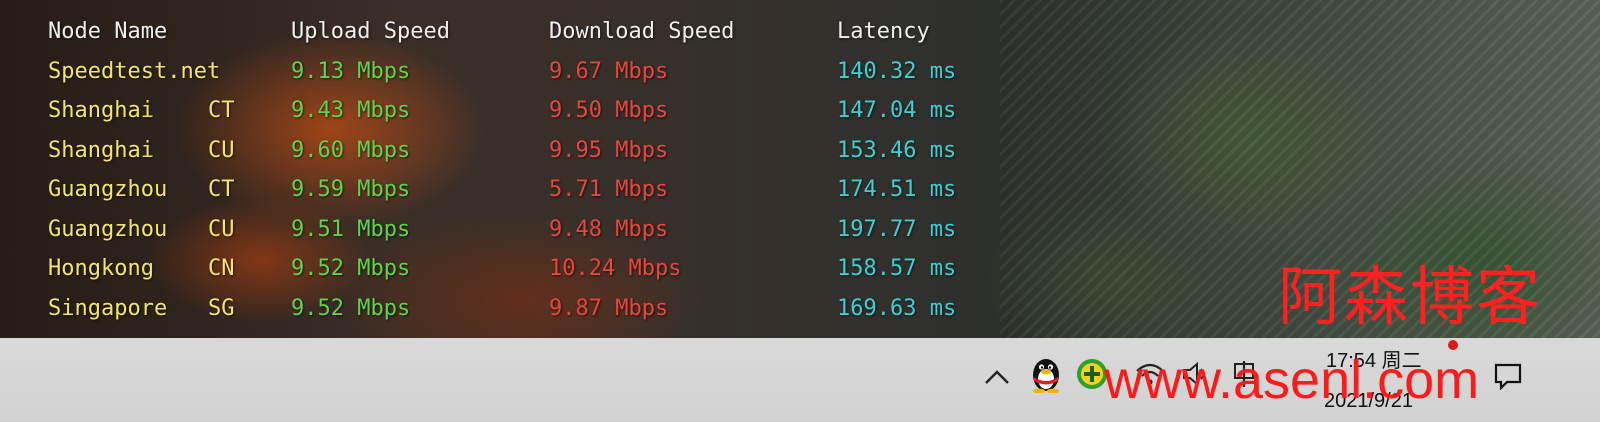 This screenshot has width=1600, height=422. What do you see at coordinates (169, 190) in the screenshot?
I see `node-cell: Guangzhou CT` at bounding box center [169, 190].